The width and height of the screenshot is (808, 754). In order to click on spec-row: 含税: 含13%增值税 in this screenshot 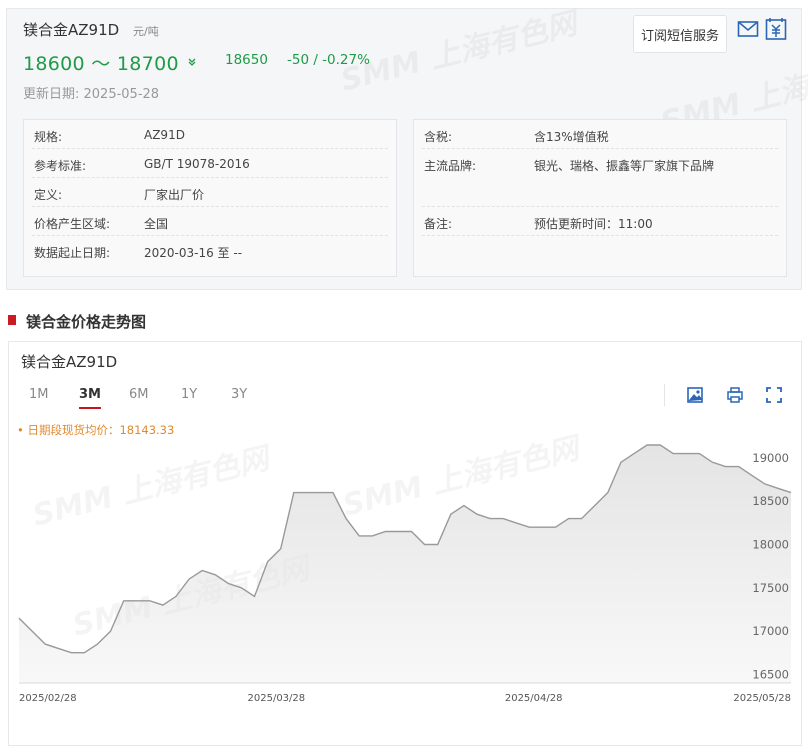, I will do `click(600, 134)`.